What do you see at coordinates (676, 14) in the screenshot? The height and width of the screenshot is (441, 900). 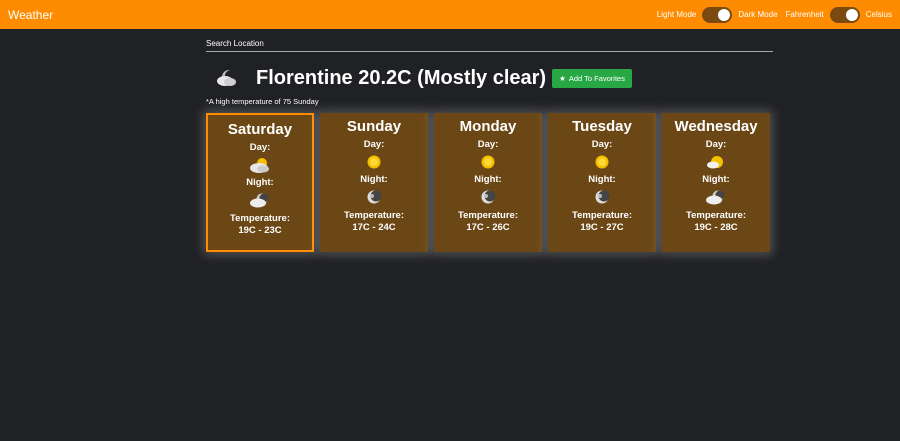 I see `light-mode-label: Light Mode` at bounding box center [676, 14].